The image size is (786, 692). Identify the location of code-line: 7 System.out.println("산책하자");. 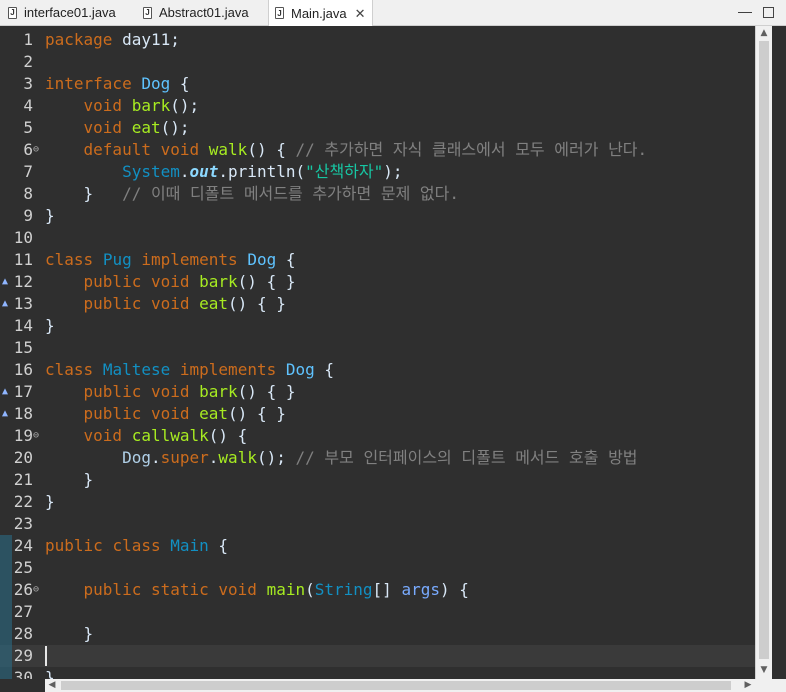
(377, 172).